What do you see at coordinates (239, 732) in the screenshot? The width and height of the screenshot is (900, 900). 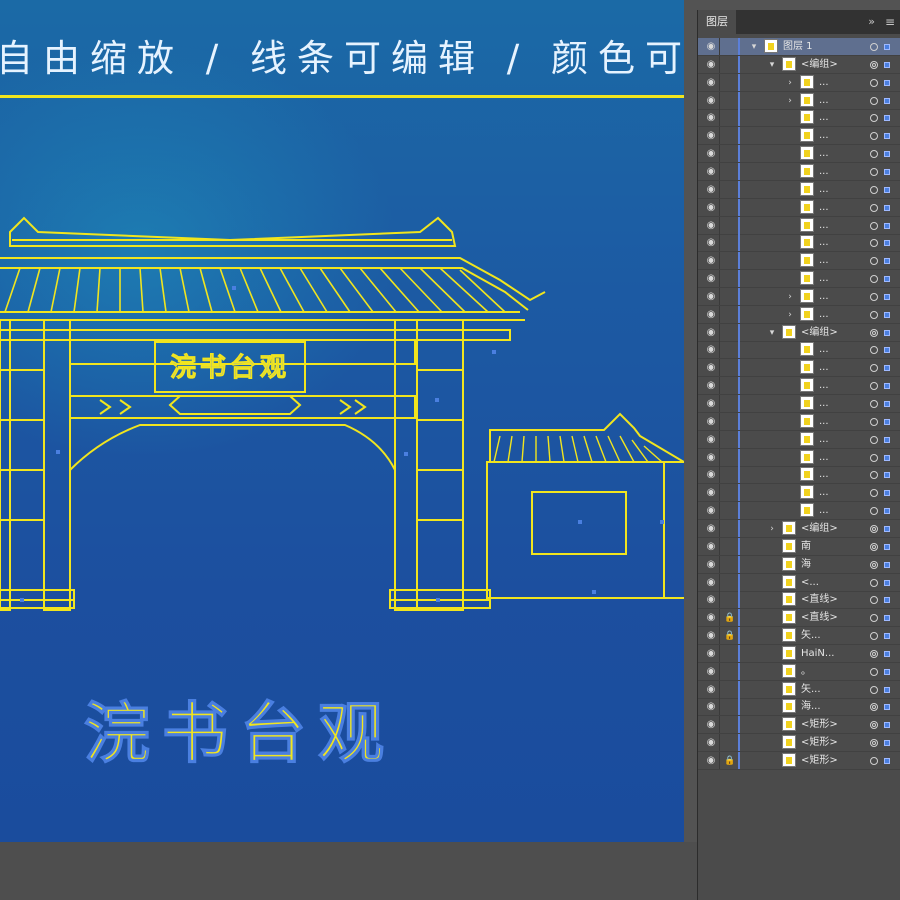 I see `calligraphy-title: 浣书台观` at bounding box center [239, 732].